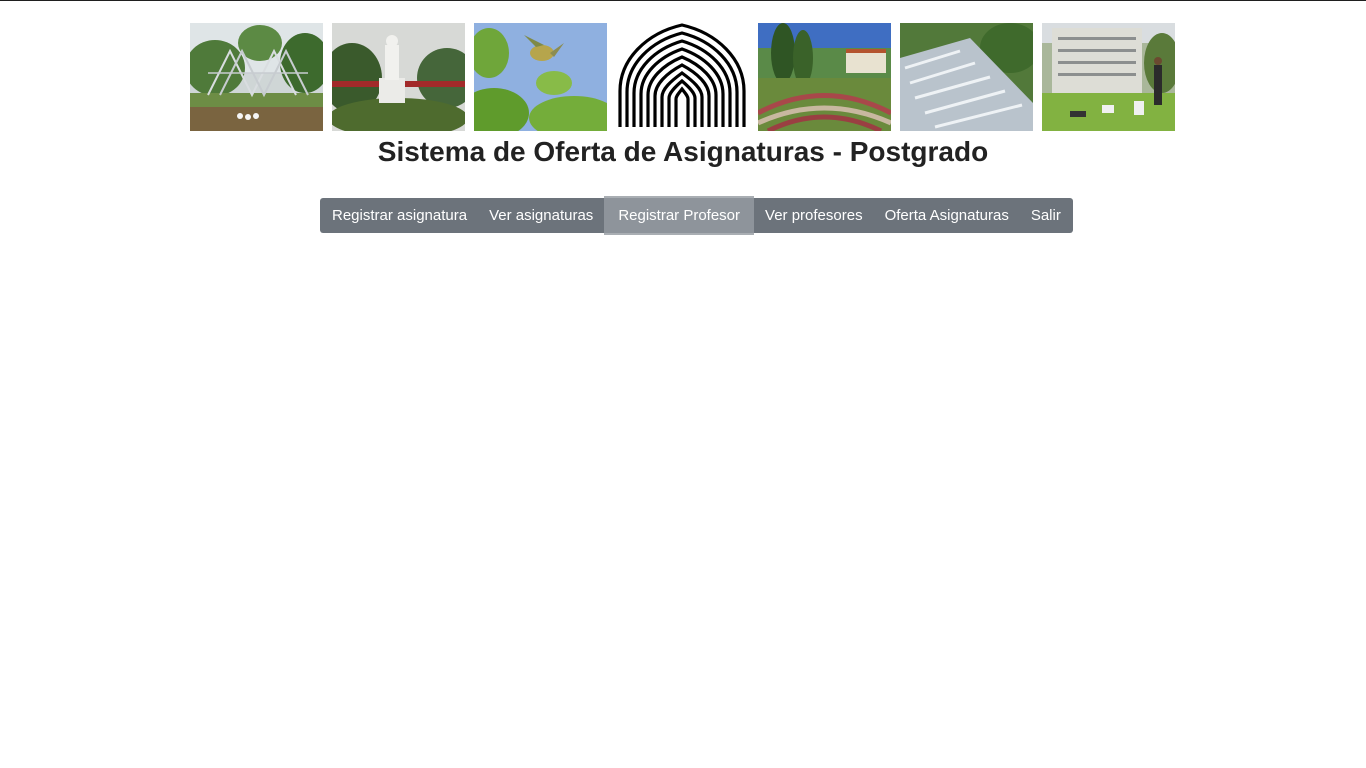 This screenshot has height=768, width=1366. I want to click on nav-ver-asignaturas: Ver asignaturas, so click(541, 215).